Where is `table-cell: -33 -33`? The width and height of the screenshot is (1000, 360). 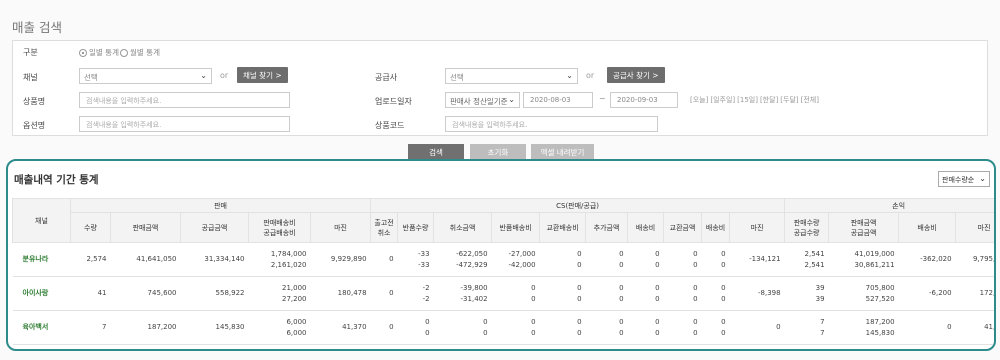
table-cell: -33 -33 is located at coordinates (415, 259).